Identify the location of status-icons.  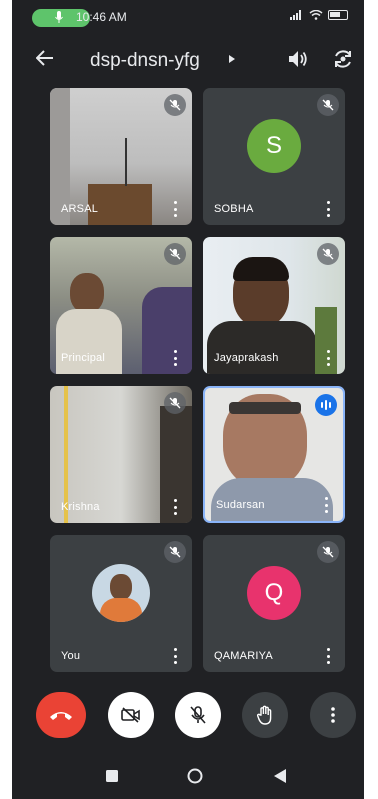
(319, 15).